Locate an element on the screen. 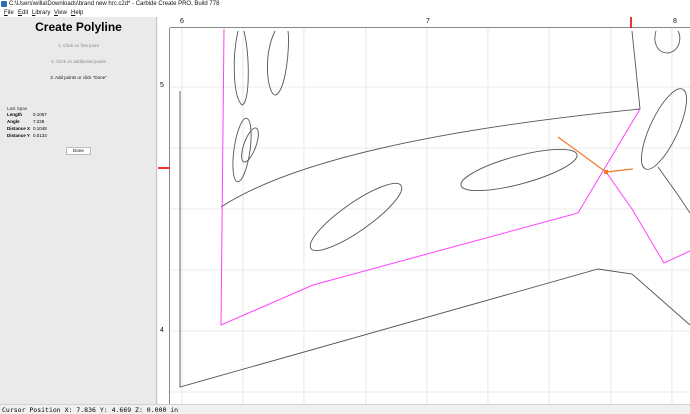 Image resolution: width=690 pixels, height=414 pixels. last-span-header: Last Span is located at coordinates (17, 108).